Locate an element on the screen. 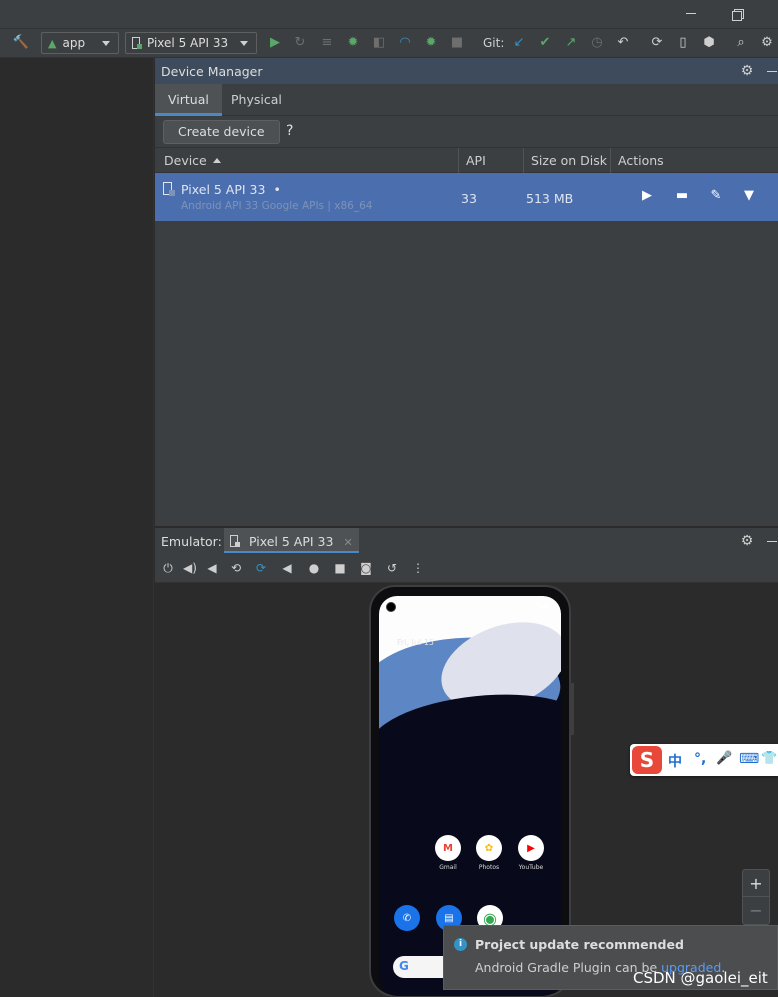 The width and height of the screenshot is (778, 997). device-selector-label: Pixel 5 API 33 is located at coordinates (188, 43).